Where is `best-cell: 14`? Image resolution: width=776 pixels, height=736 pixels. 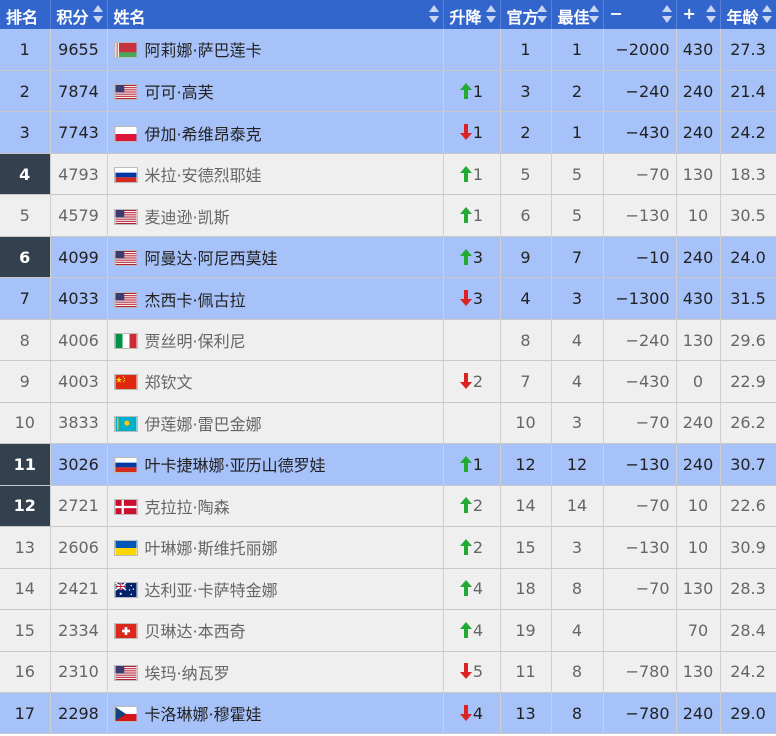
best-cell: 14 is located at coordinates (577, 506).